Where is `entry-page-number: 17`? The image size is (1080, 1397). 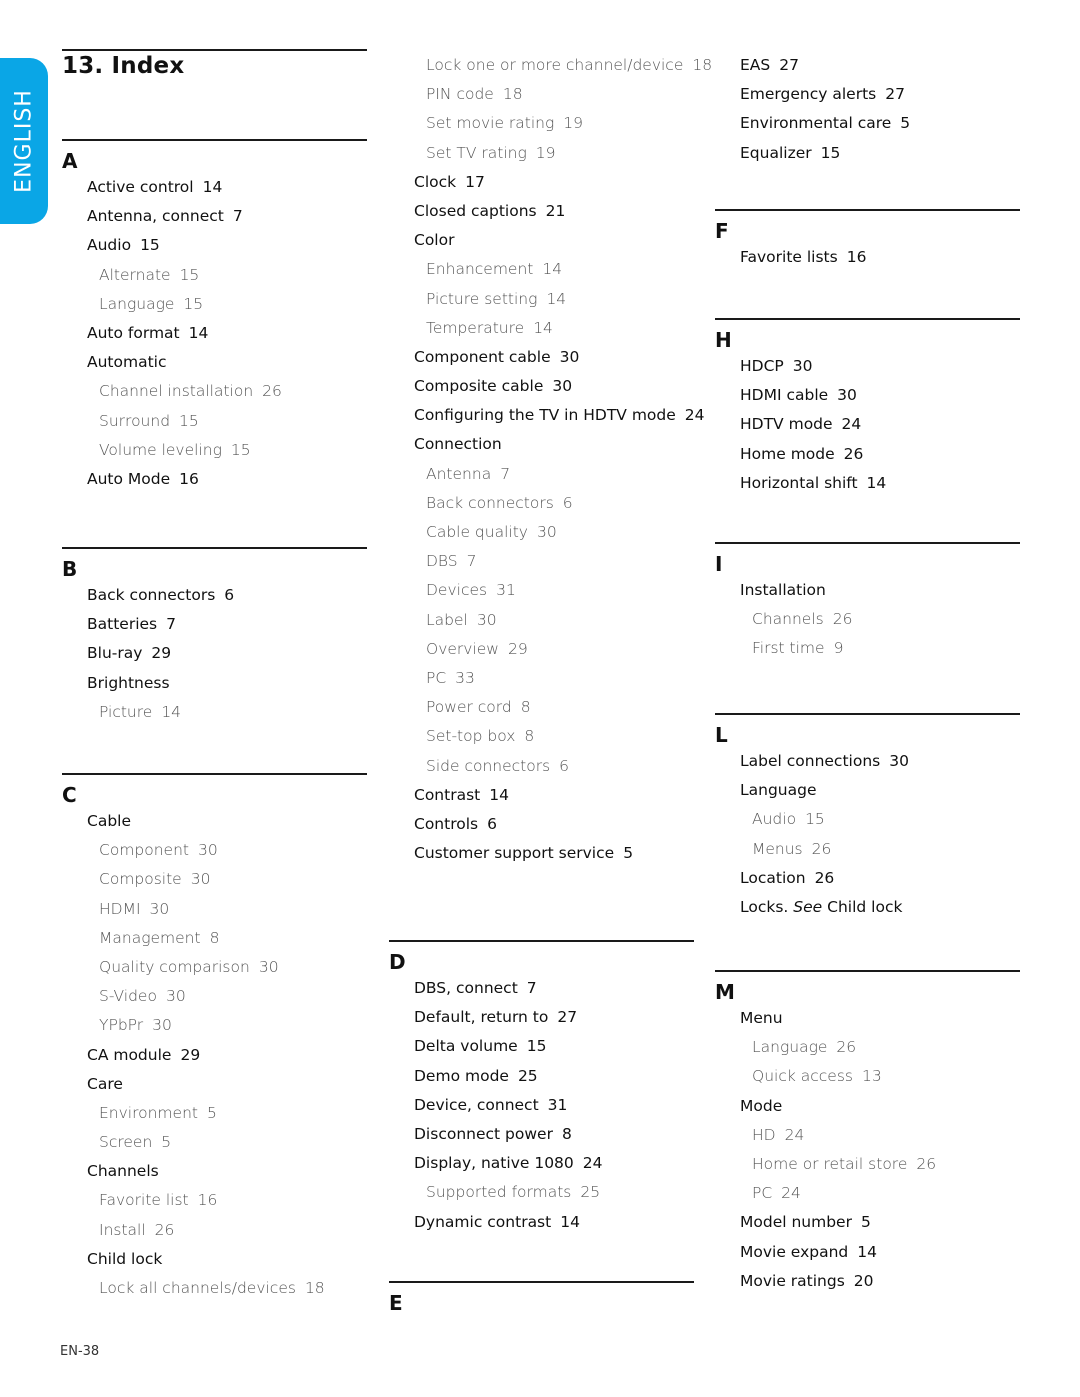
entry-page-number: 17 is located at coordinates (475, 182).